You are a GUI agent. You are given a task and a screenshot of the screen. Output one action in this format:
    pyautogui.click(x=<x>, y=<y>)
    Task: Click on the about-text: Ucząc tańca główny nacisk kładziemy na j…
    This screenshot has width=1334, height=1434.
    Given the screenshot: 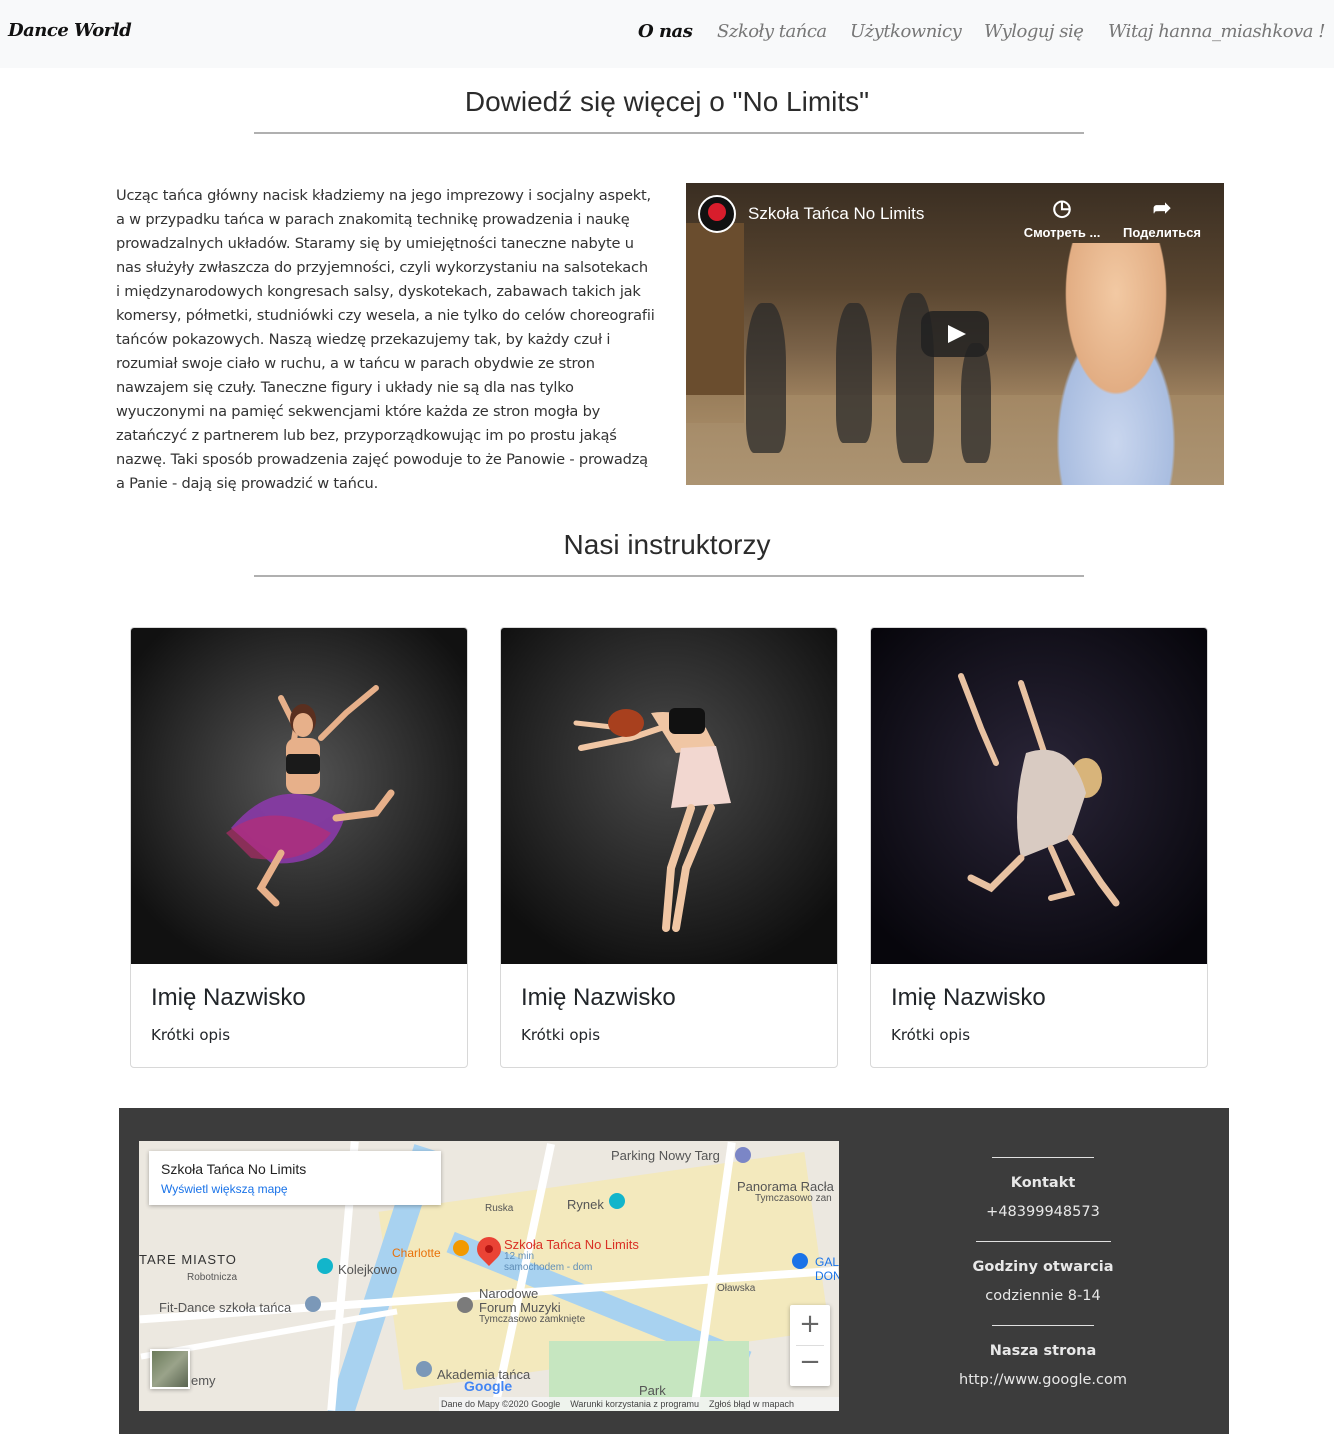 What is the action you would take?
    pyautogui.click(x=385, y=339)
    